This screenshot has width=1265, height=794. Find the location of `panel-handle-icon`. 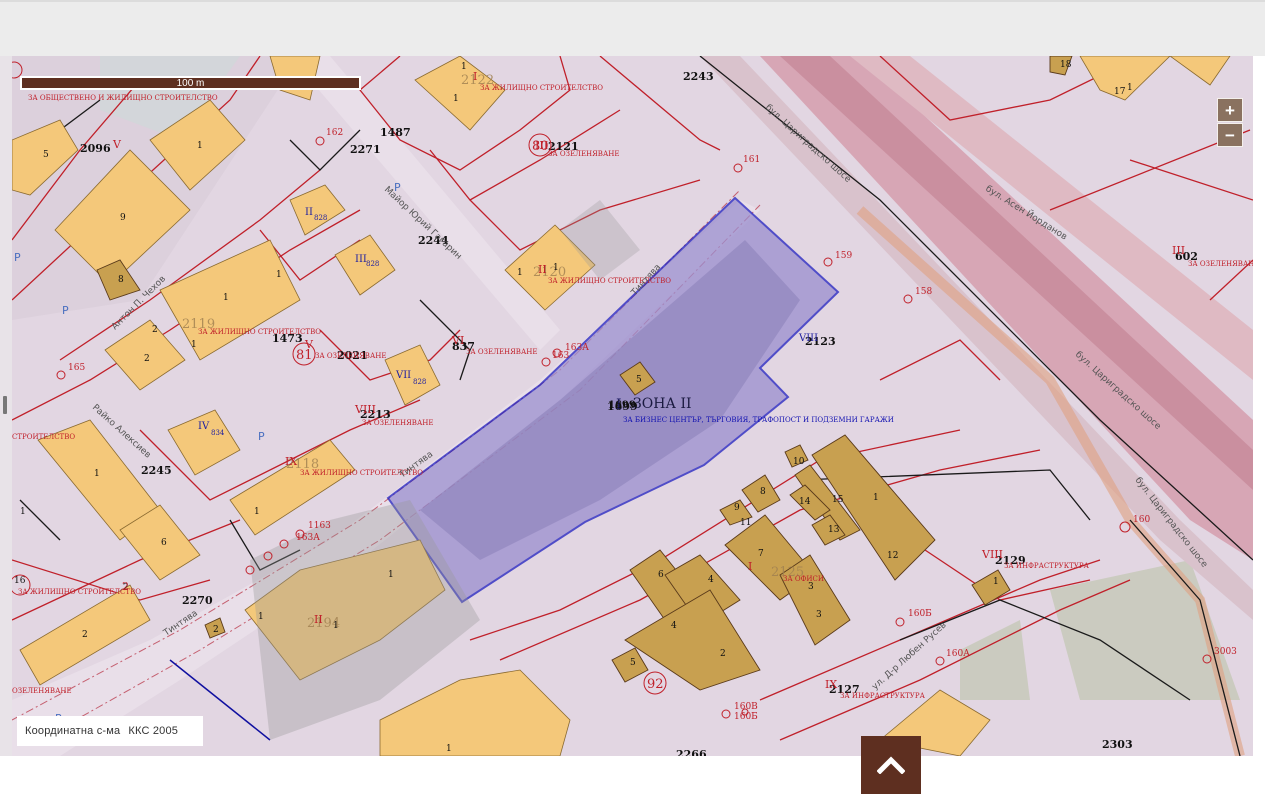

panel-handle-icon is located at coordinates (5, 405).